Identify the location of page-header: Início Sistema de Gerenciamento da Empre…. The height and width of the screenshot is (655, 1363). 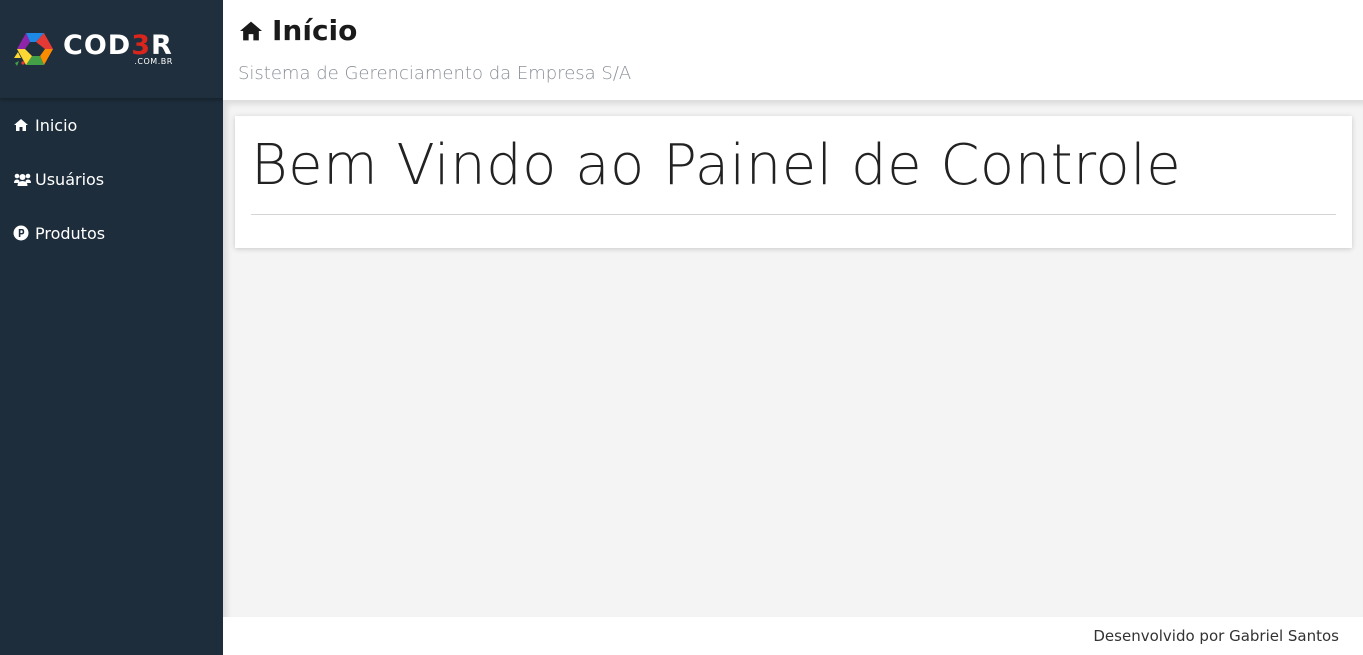
(793, 50).